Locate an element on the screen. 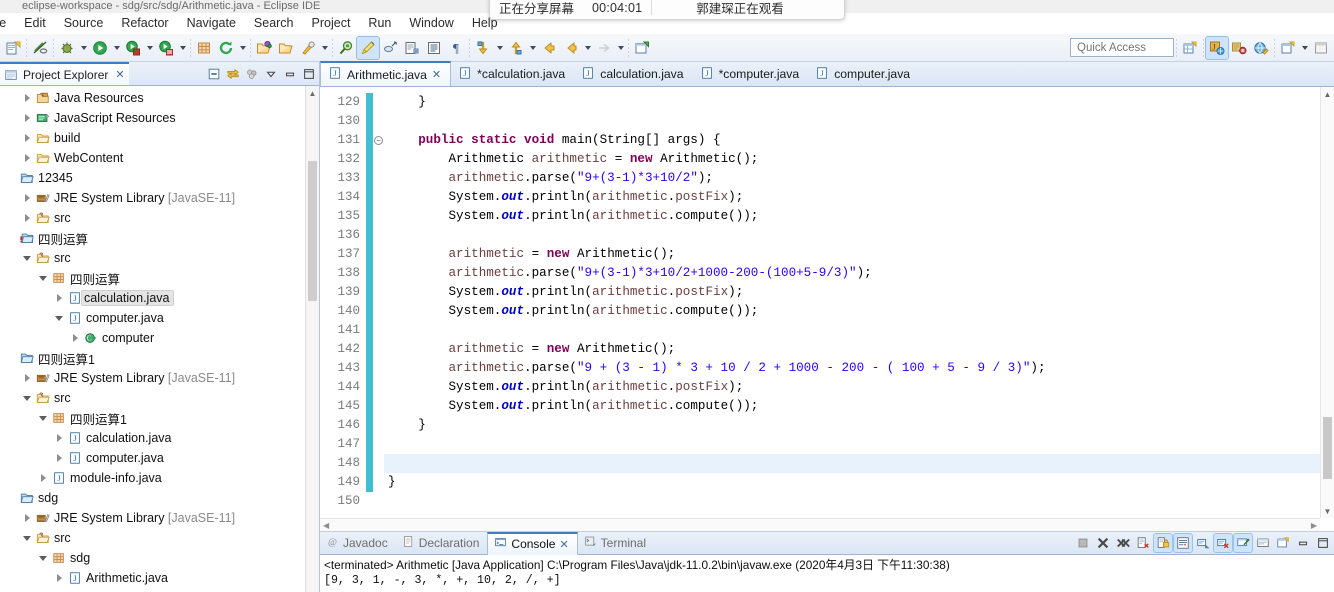  open-console-icon is located at coordinates (1283, 543).